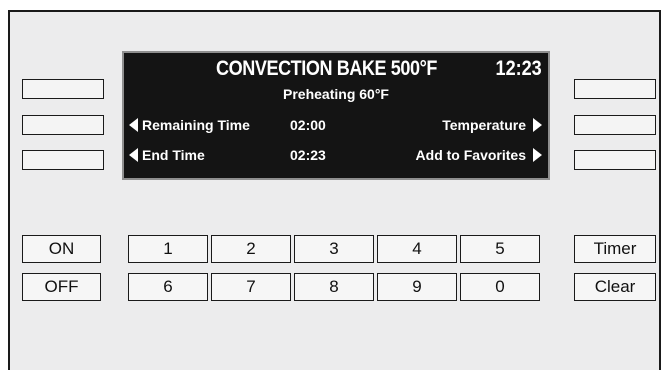 The height and width of the screenshot is (370, 672). What do you see at coordinates (308, 125) in the screenshot?
I see `remaining-time-value: 02:00` at bounding box center [308, 125].